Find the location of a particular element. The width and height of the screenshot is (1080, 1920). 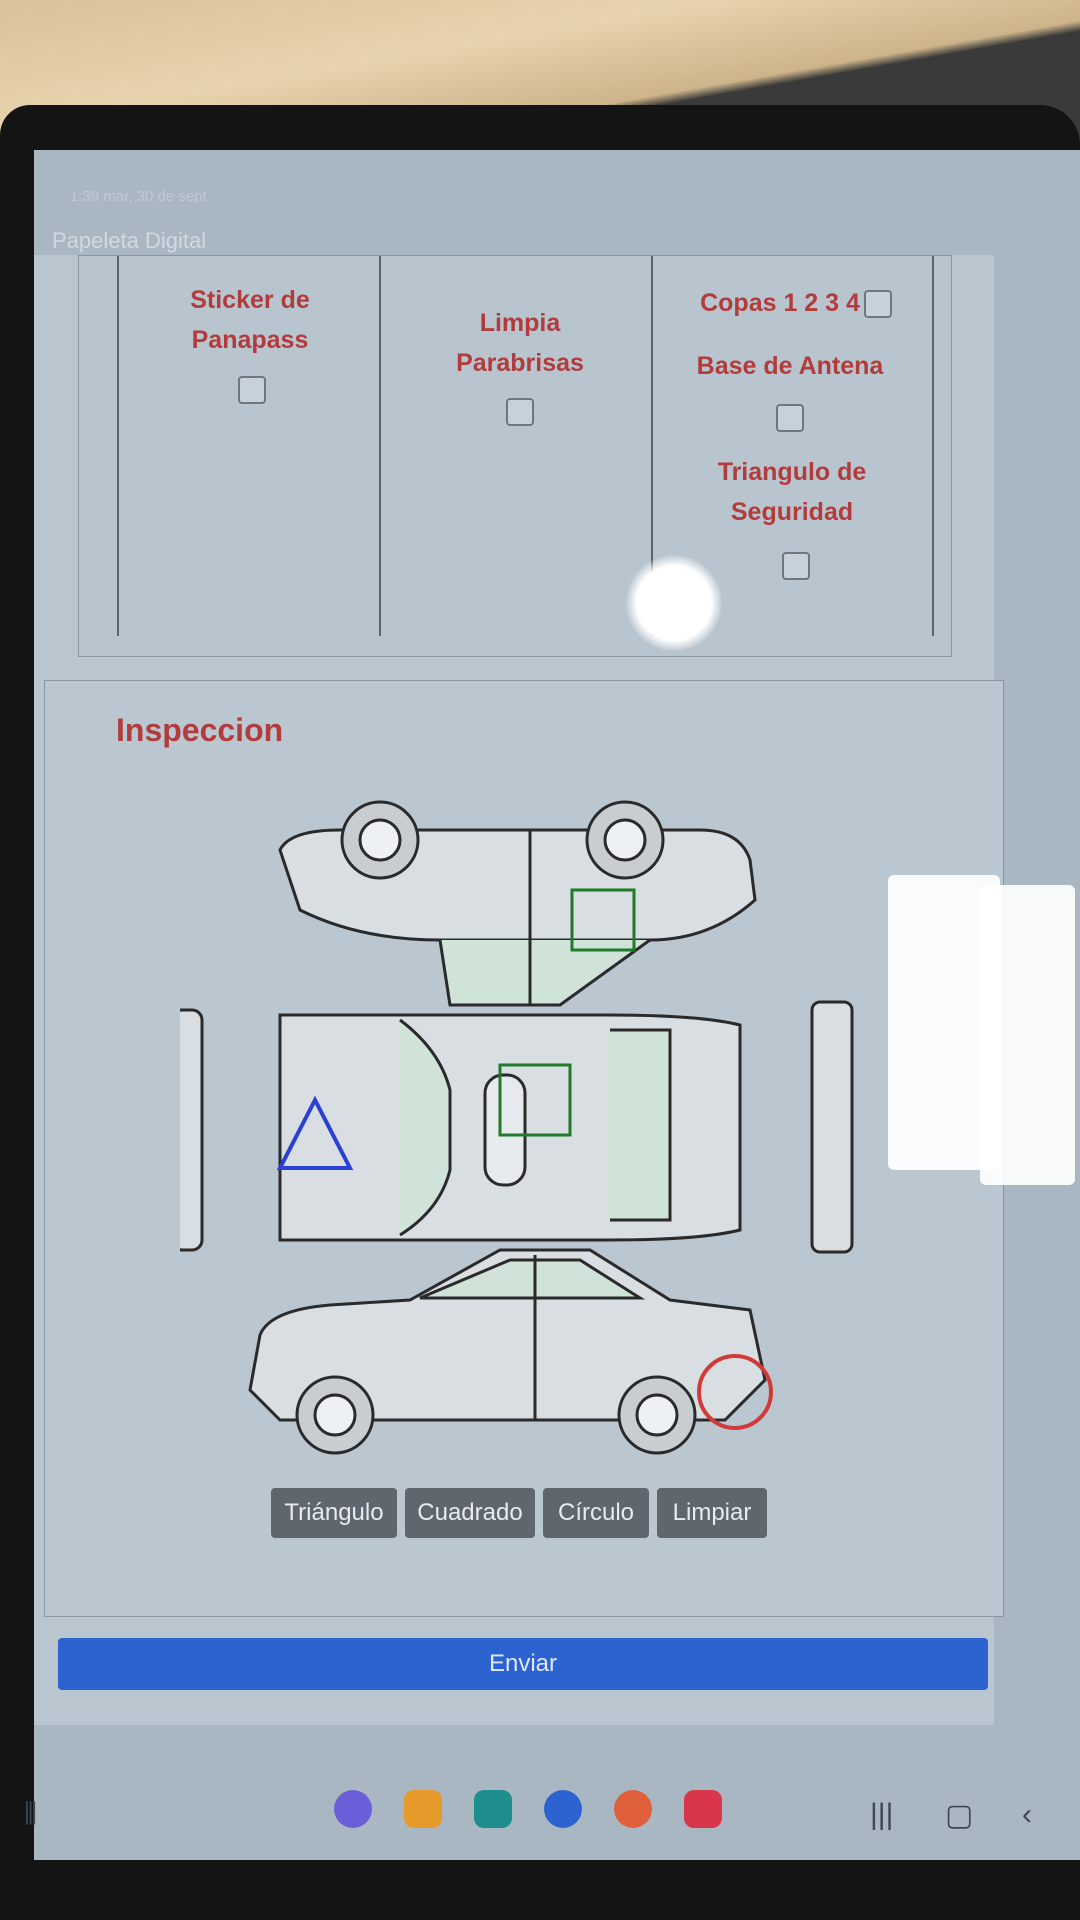

base-antena-label: Base de Antena is located at coordinates (790, 366).